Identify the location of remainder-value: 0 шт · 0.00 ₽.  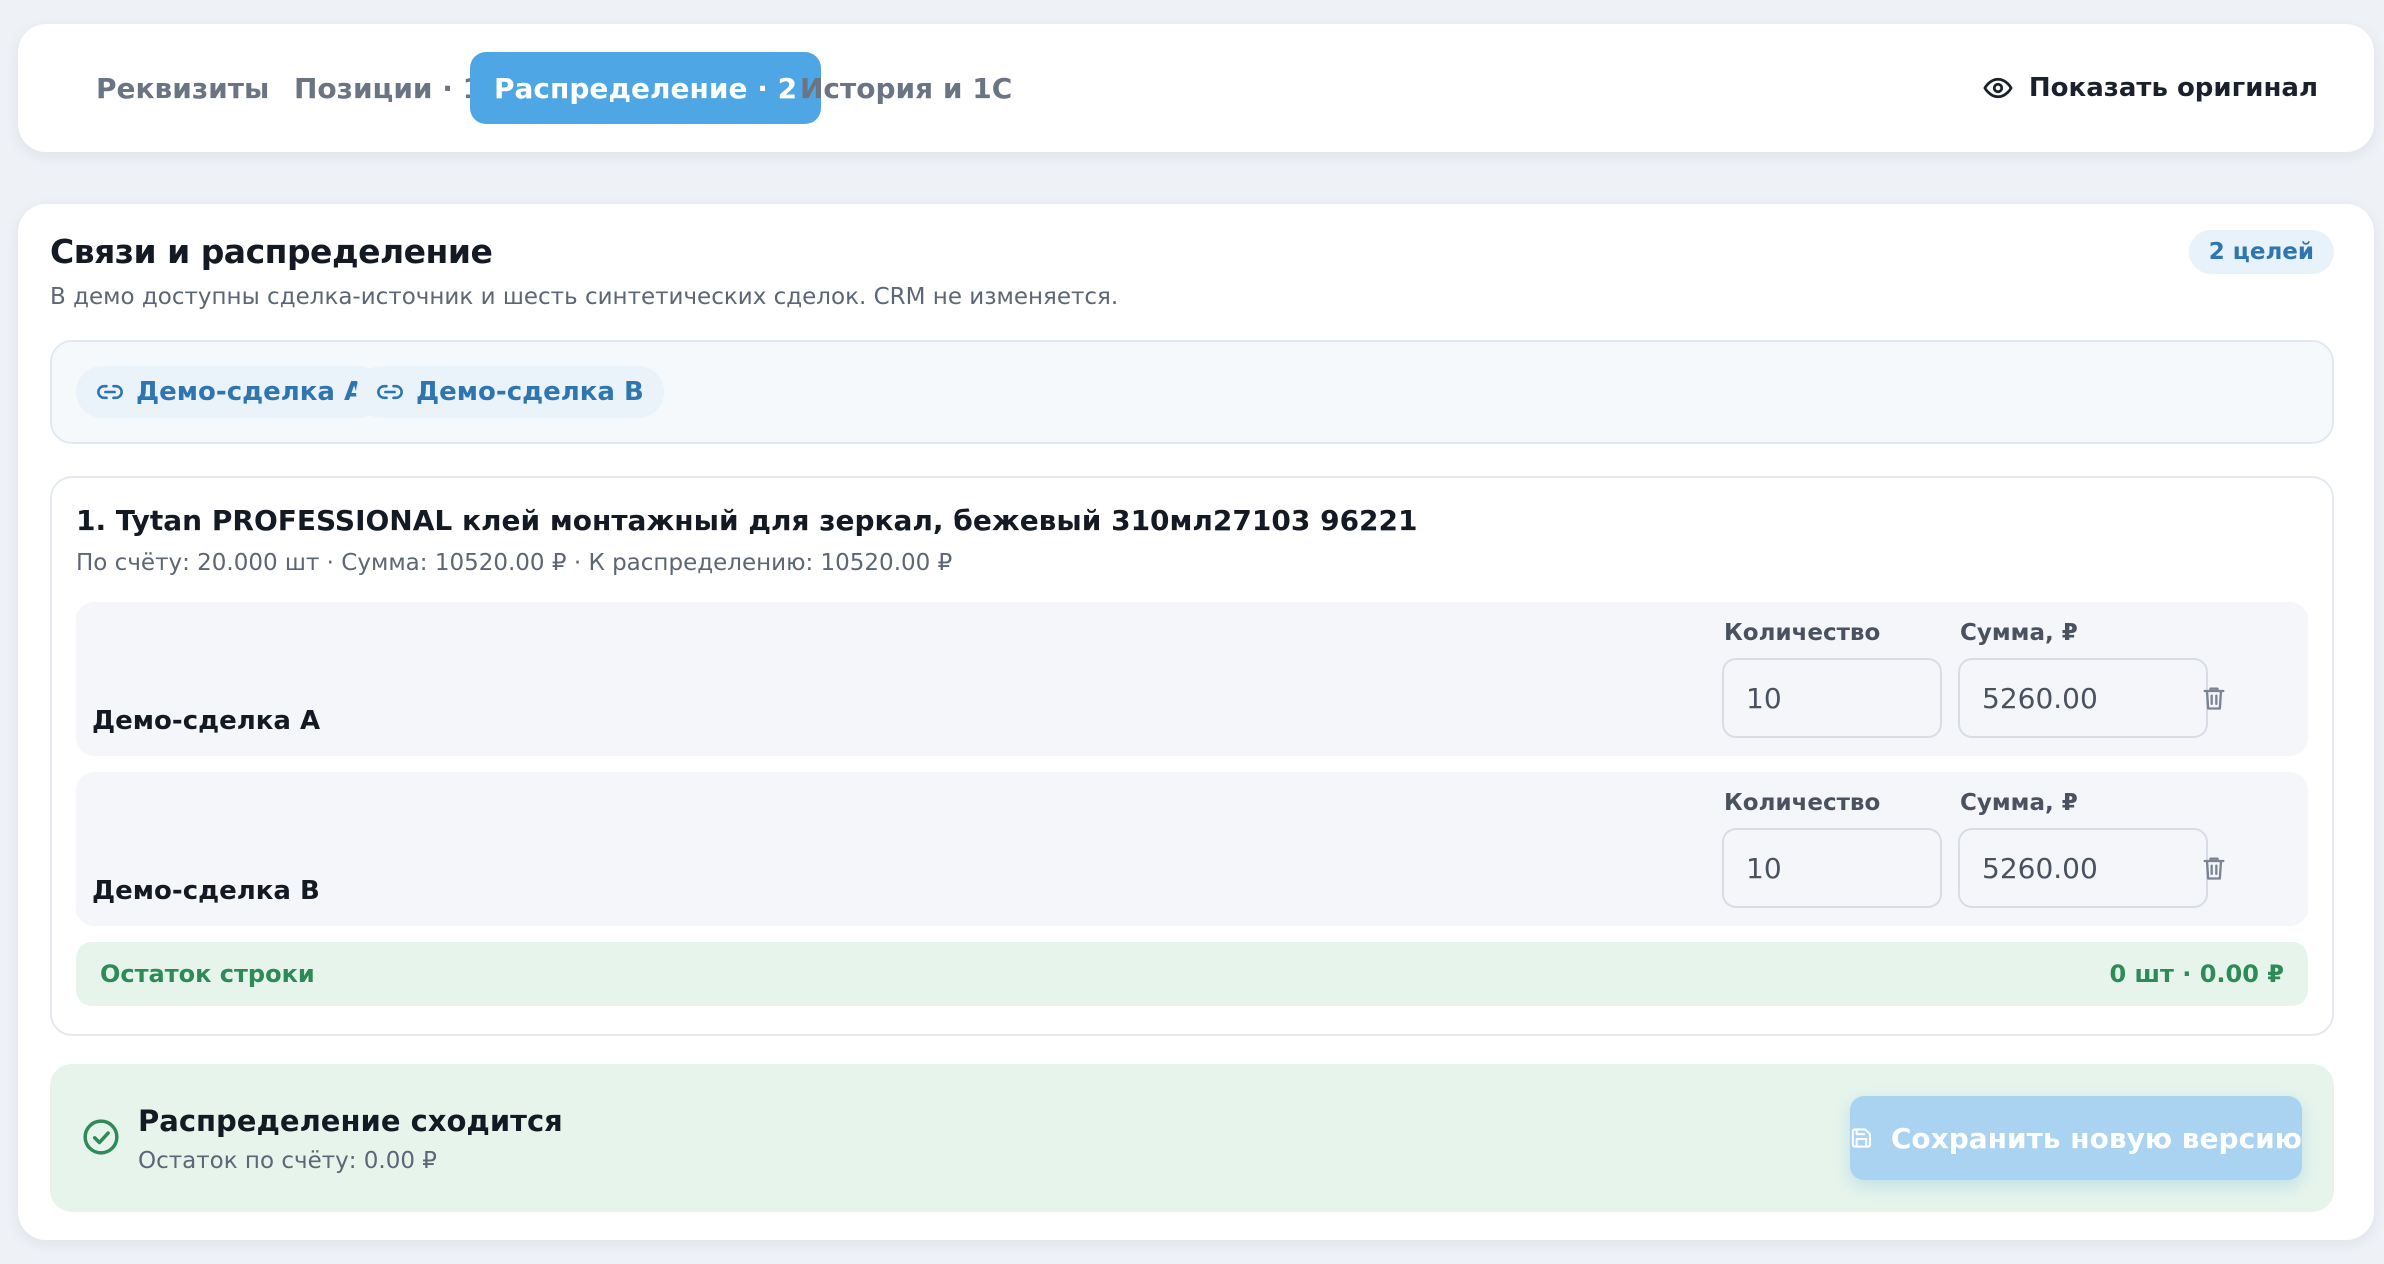
(2196, 974).